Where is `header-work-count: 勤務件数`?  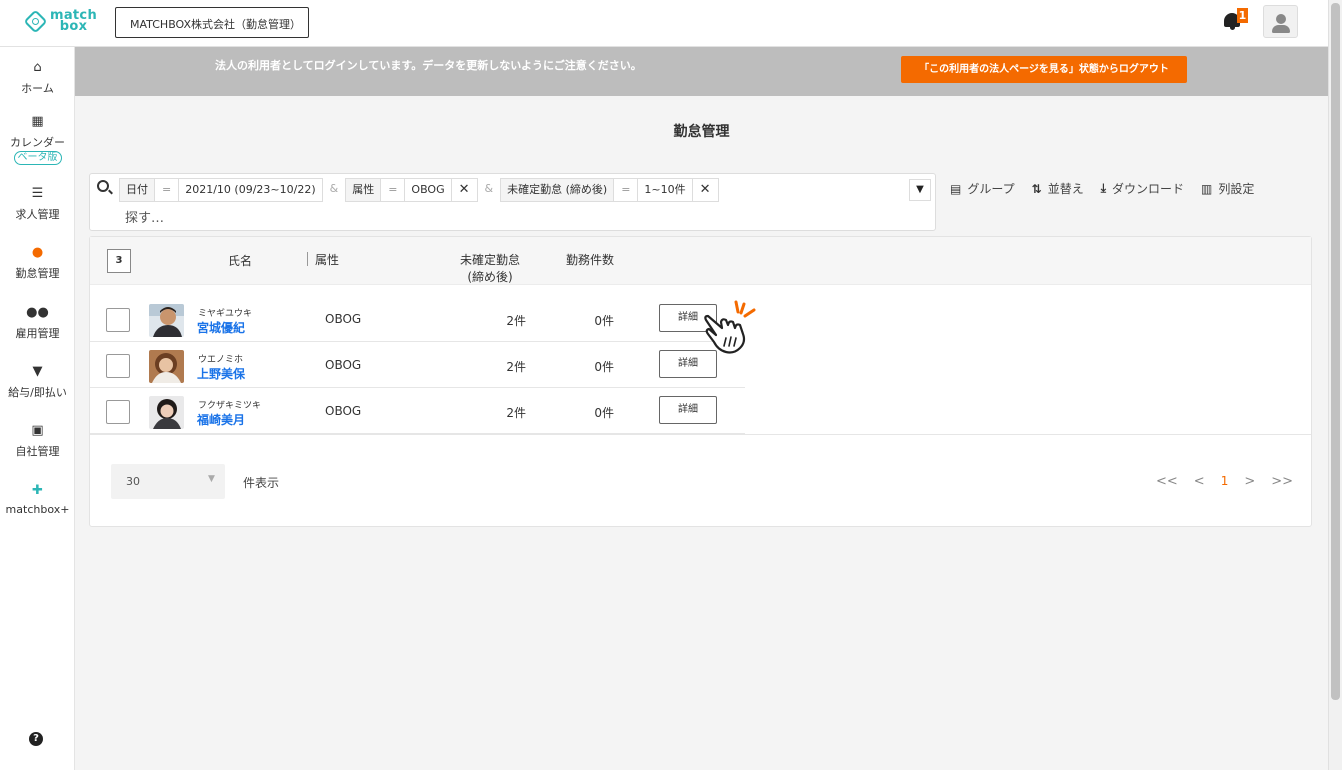
header-work-count: 勤務件数 is located at coordinates (590, 260).